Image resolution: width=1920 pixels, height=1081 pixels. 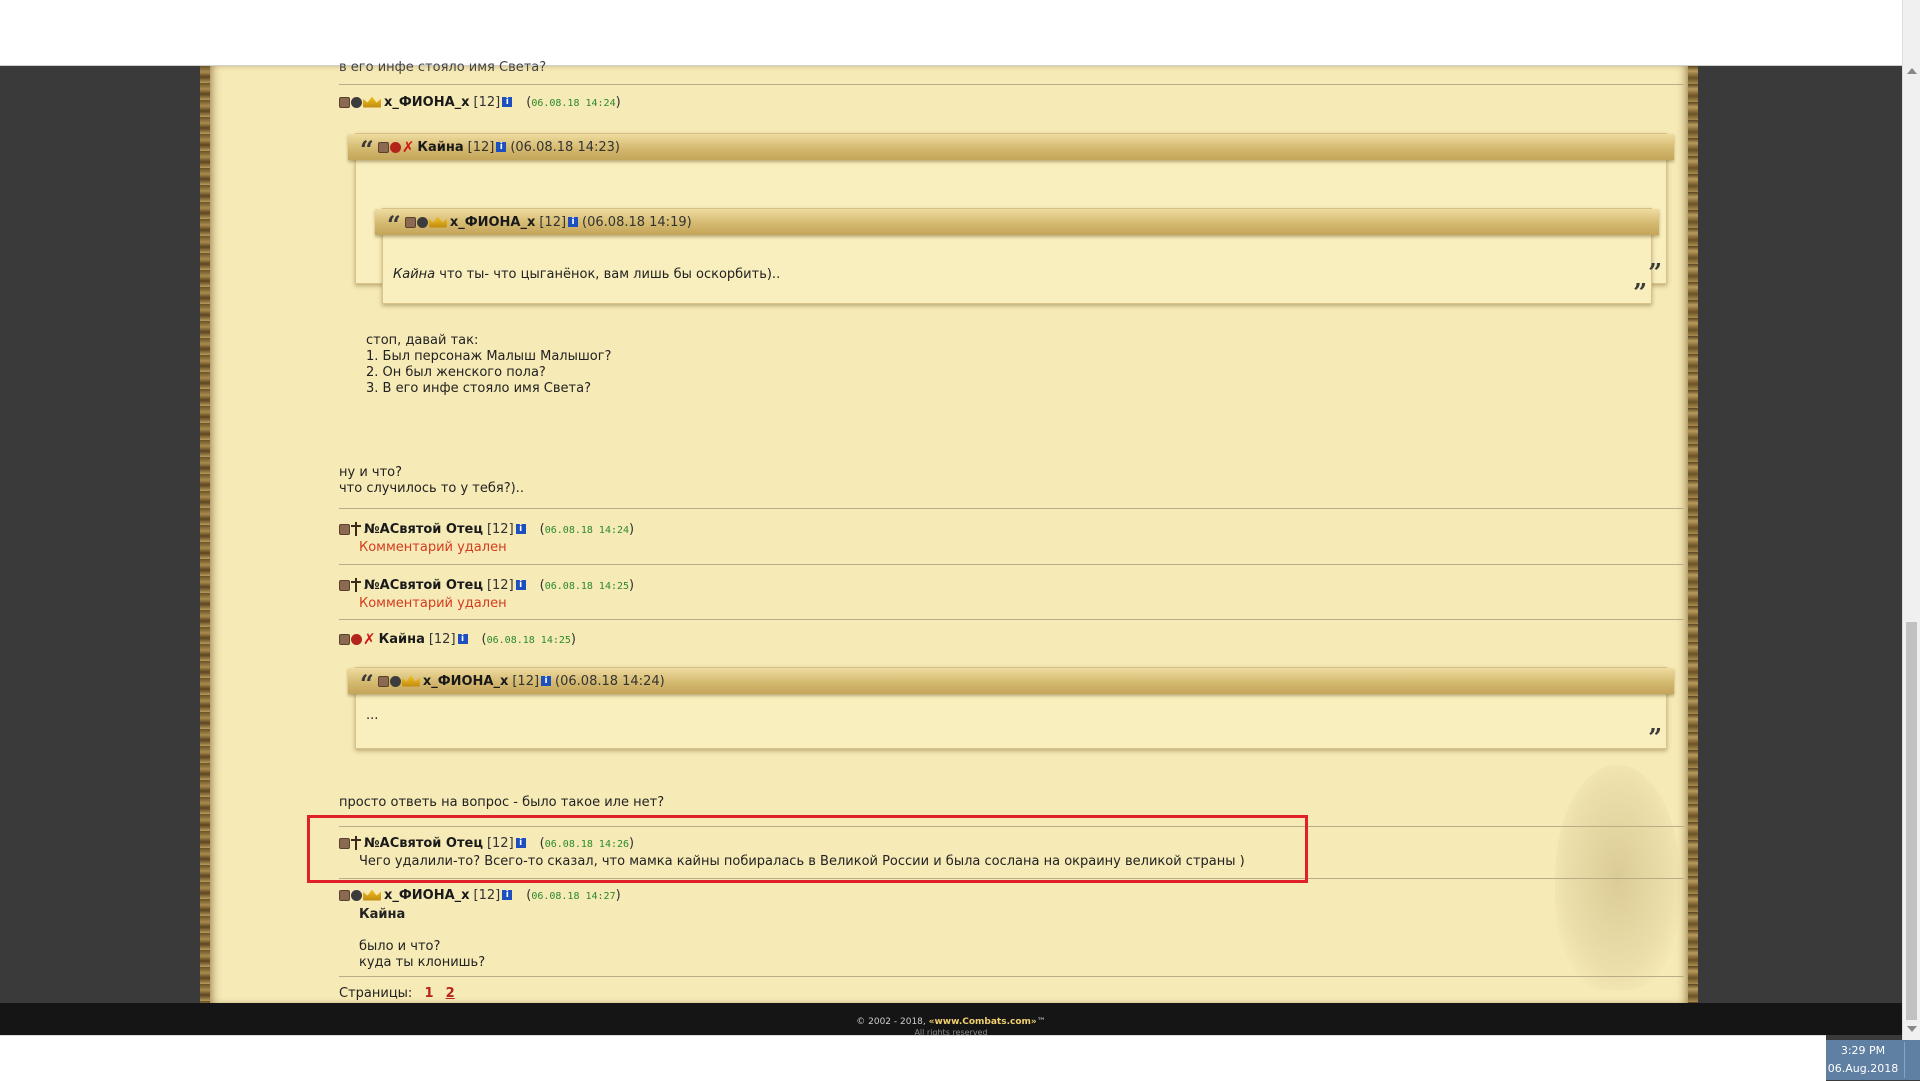 What do you see at coordinates (1011, 683) in the screenshot?
I see `quote-header: “ x_ФИОНА_x [12] i (06.08.18 14:24)` at bounding box center [1011, 683].